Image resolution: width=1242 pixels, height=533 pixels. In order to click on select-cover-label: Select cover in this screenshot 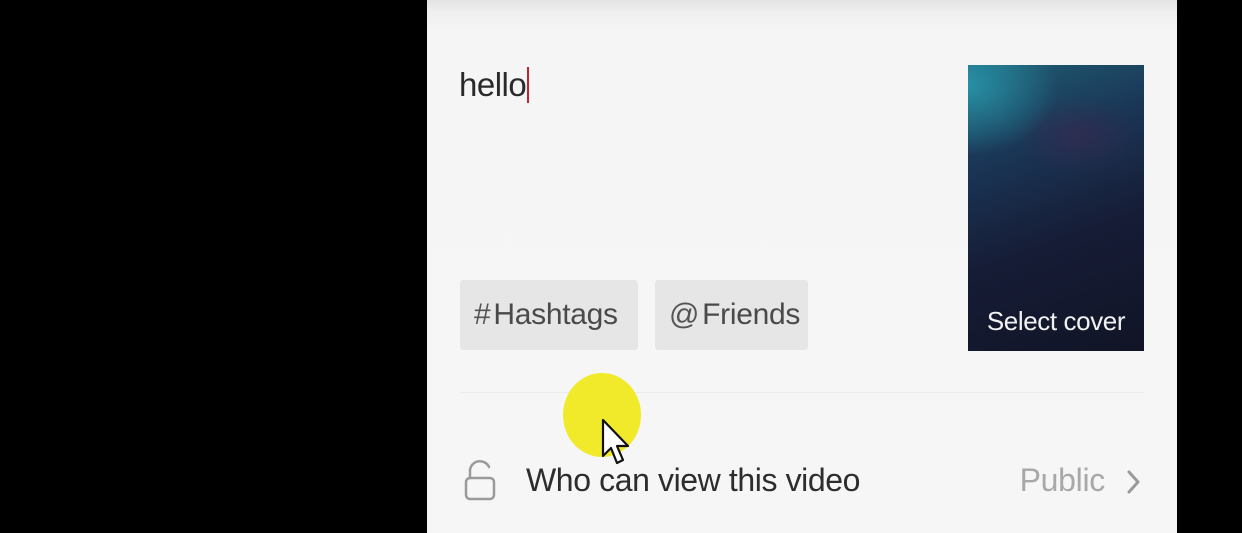, I will do `click(1056, 321)`.